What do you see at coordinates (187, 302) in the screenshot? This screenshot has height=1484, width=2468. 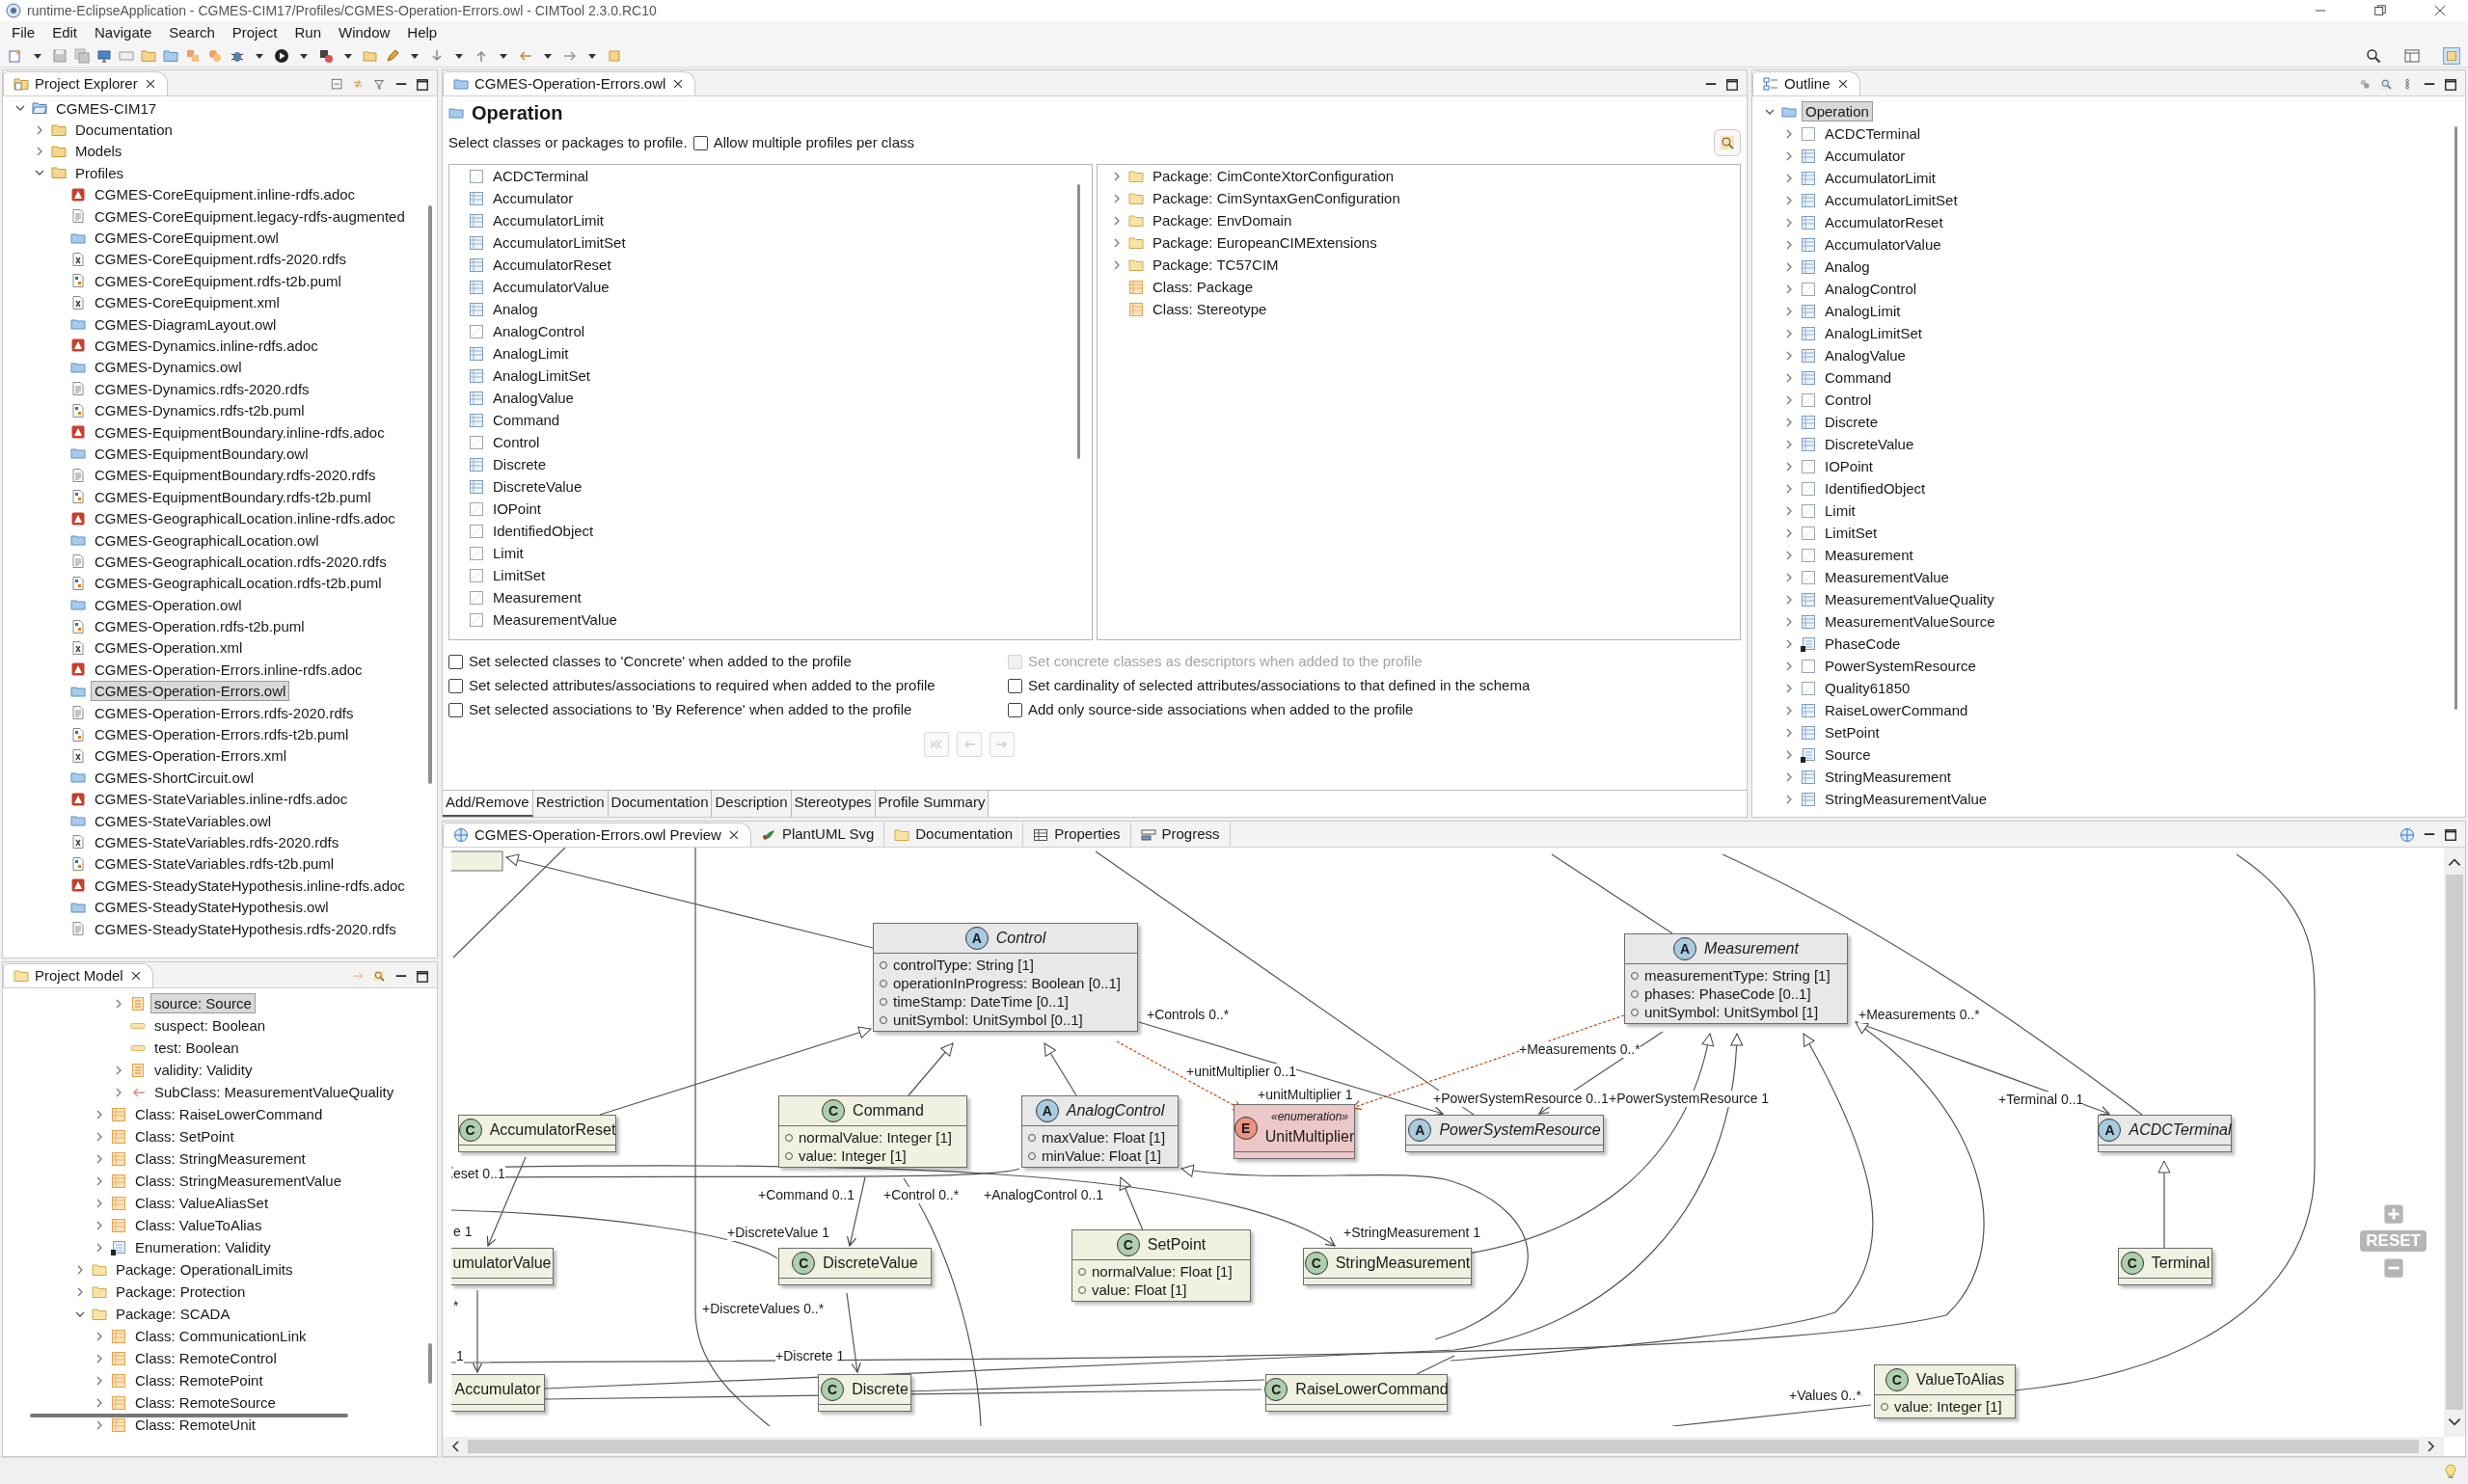 I see `tree-item: CGMES-CoreEquipment.xml` at bounding box center [187, 302].